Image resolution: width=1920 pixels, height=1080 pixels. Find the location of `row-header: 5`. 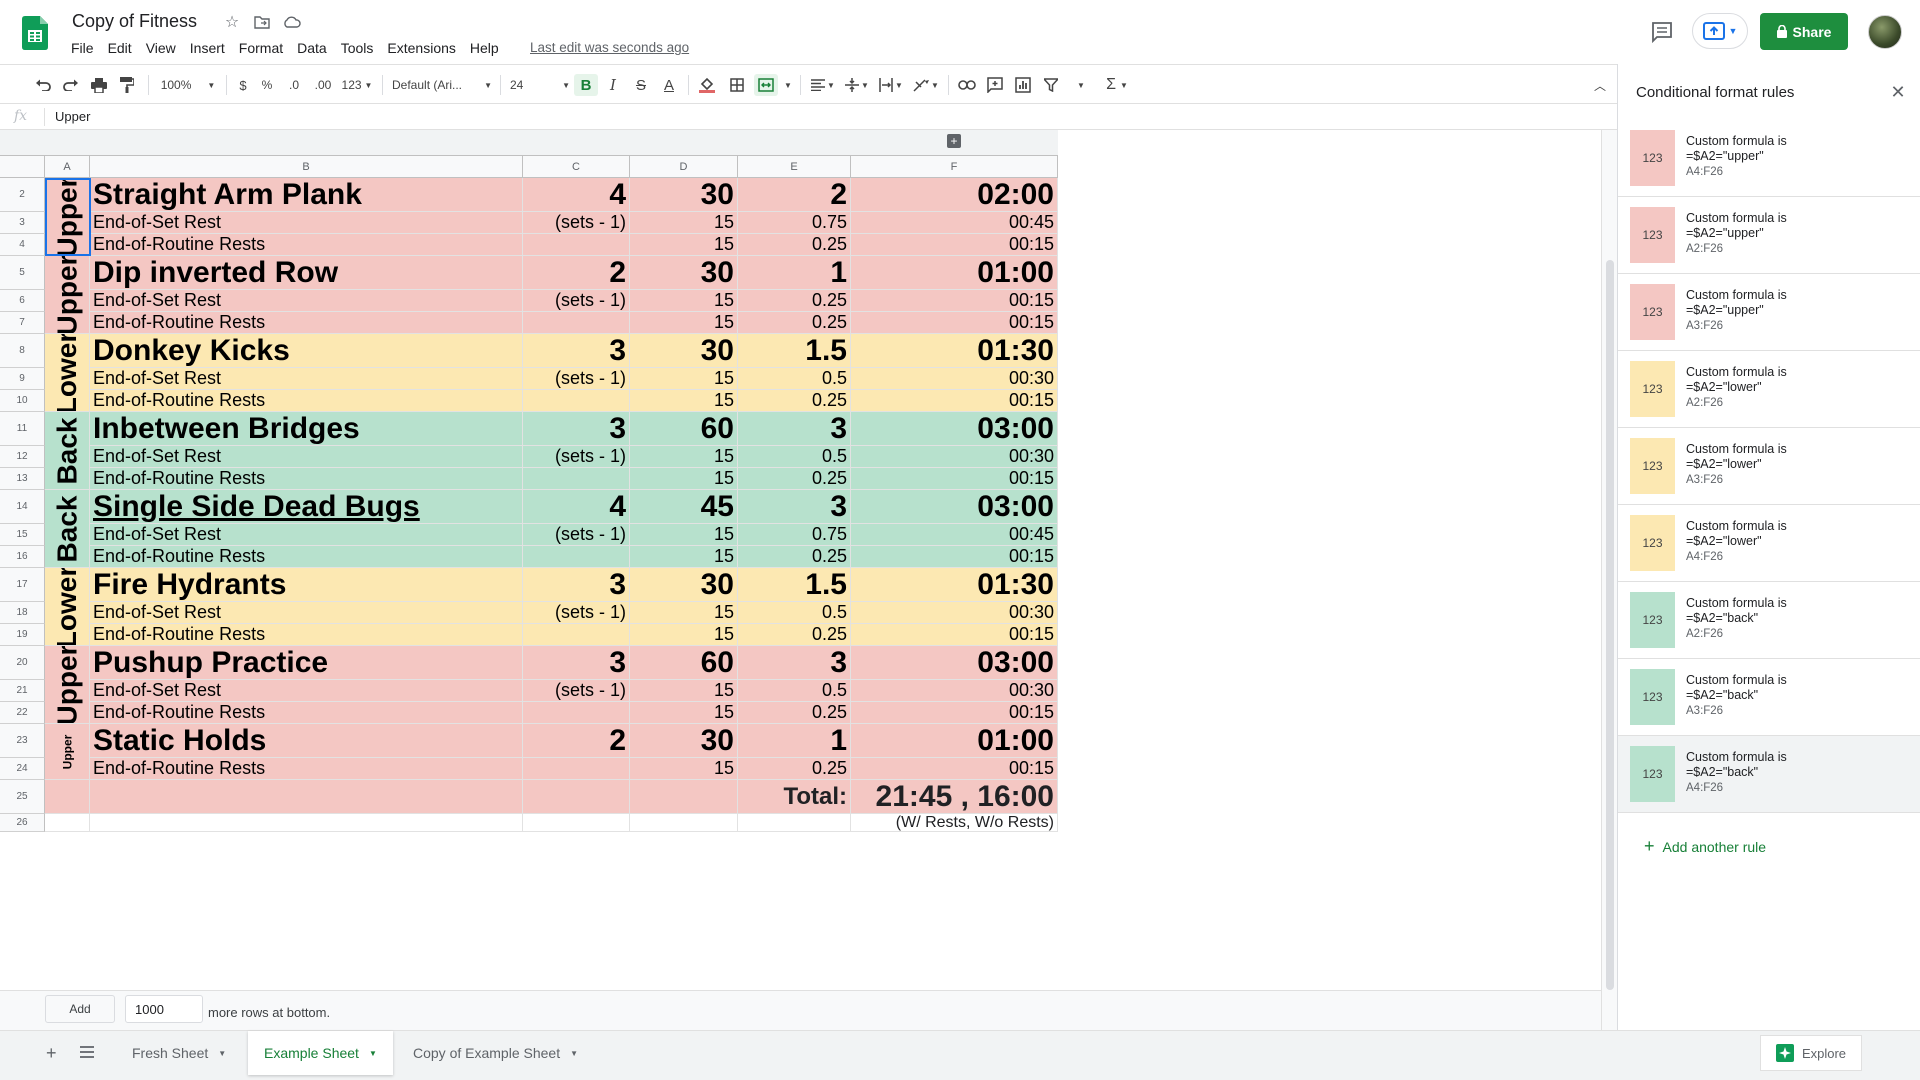

row-header: 5 is located at coordinates (22, 273).